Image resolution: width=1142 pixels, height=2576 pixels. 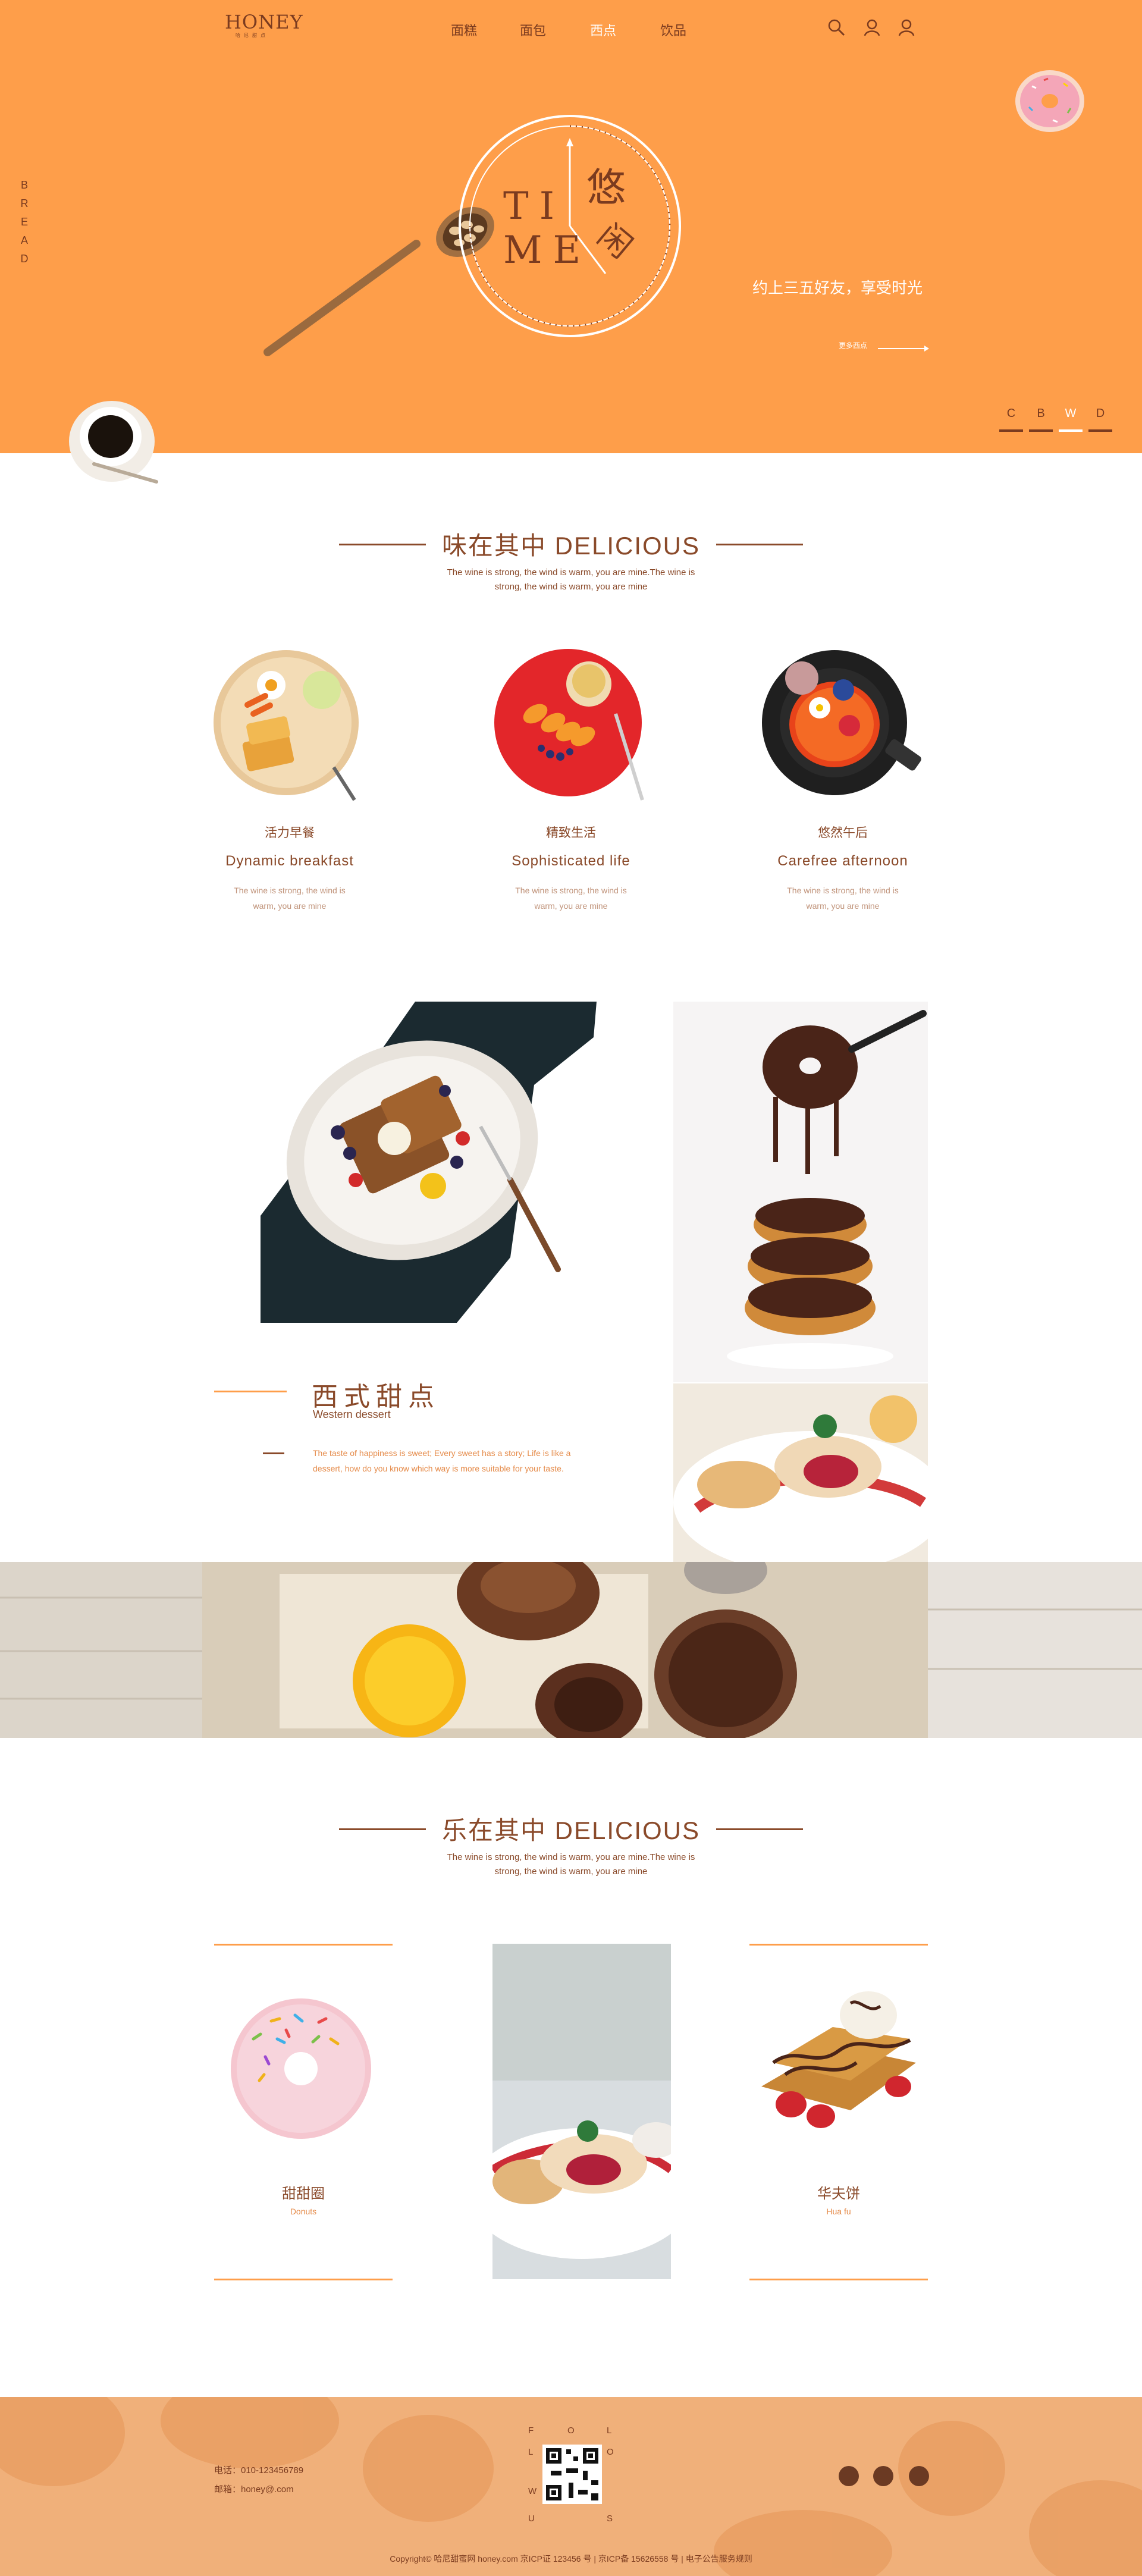 I want to click on slide-dot: B, so click(x=1041, y=419).